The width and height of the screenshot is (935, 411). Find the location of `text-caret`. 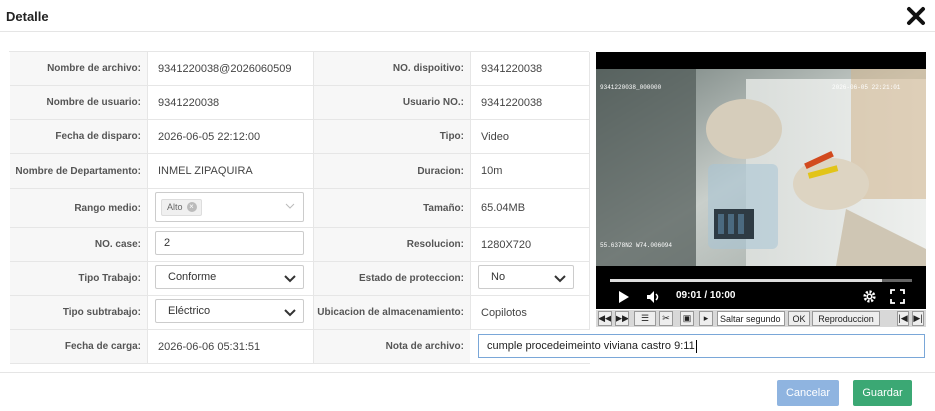

text-caret is located at coordinates (696, 346).